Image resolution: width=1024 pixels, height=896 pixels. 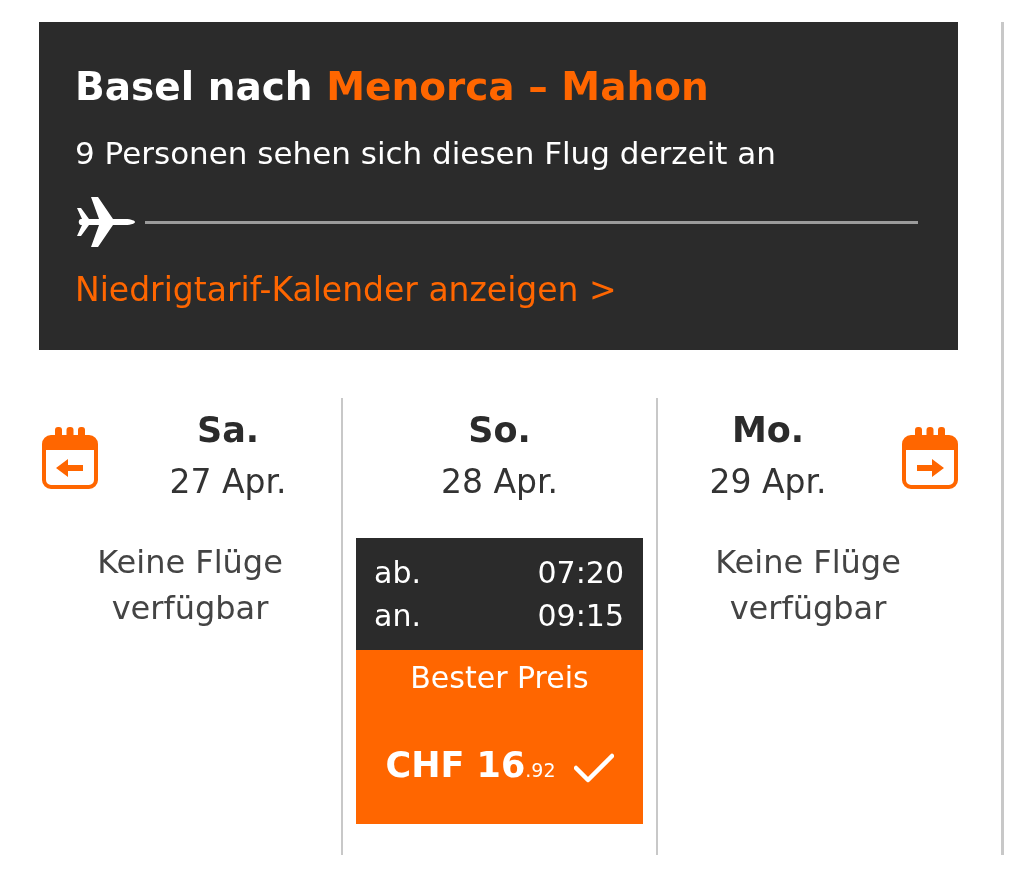 I want to click on day-date: 27 Apr., so click(x=228, y=482).